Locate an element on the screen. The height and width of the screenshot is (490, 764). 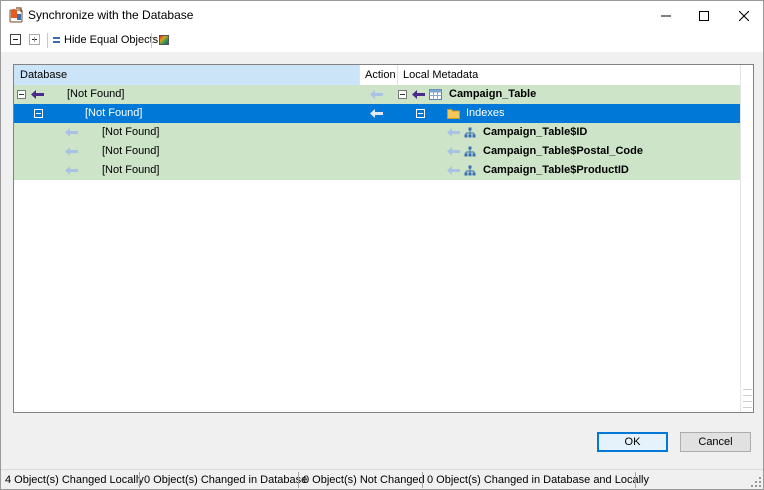
column-header-action: Action is located at coordinates (378, 75).